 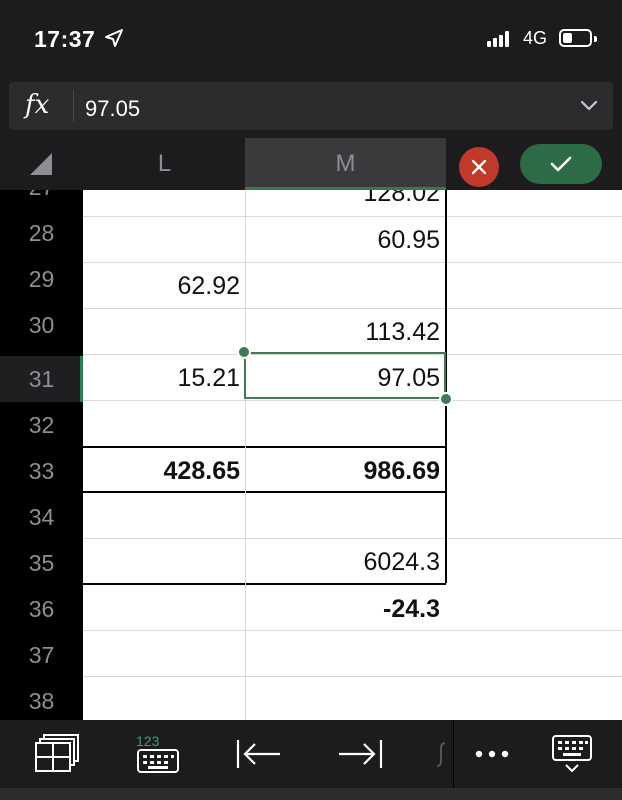 I want to click on selection-box, so click(x=345, y=375).